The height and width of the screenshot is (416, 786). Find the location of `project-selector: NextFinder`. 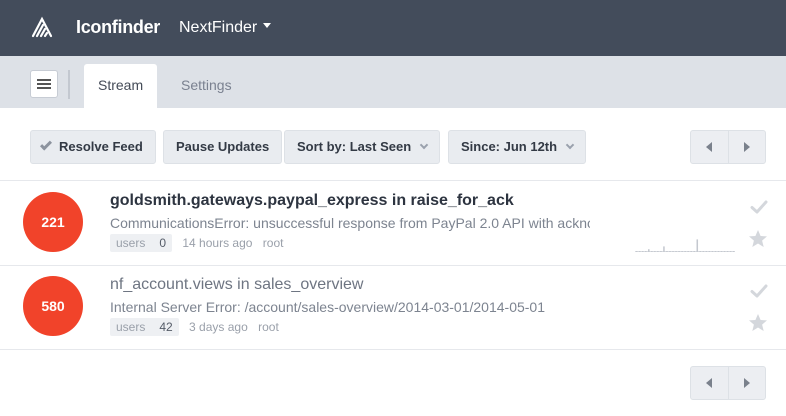

project-selector: NextFinder is located at coordinates (225, 28).